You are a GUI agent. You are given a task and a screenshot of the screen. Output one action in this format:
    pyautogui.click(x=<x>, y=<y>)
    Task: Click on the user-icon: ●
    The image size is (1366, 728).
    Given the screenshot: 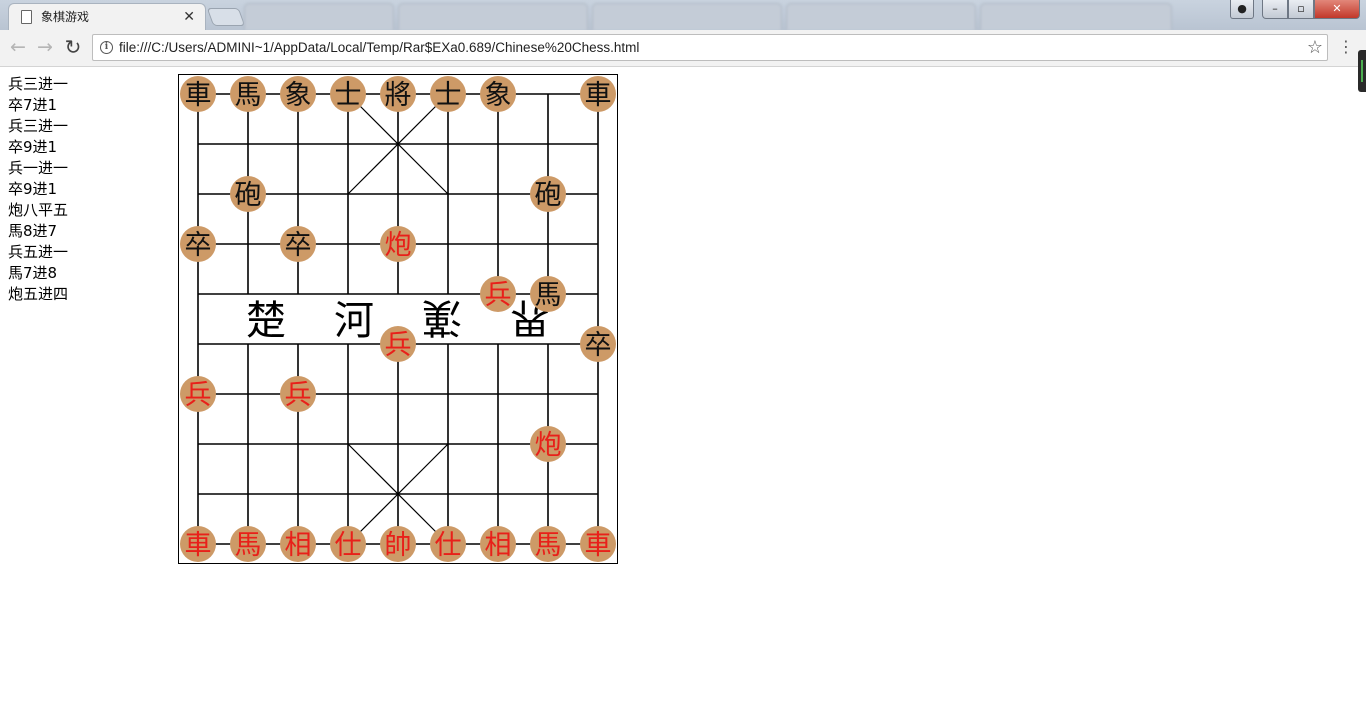 What is the action you would take?
    pyautogui.click(x=1242, y=9)
    